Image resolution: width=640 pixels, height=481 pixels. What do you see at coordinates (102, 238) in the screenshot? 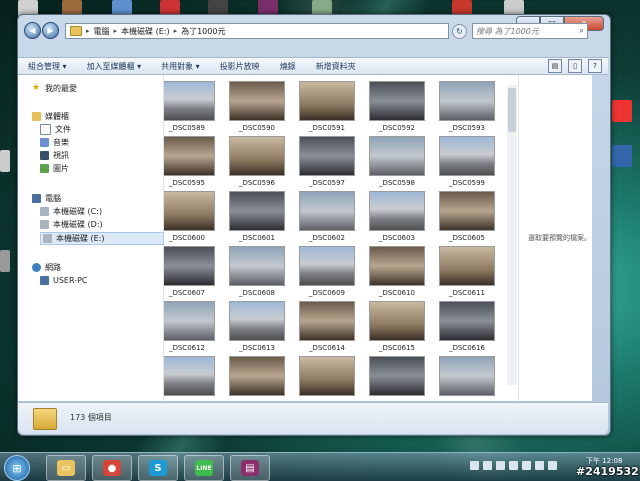
I see `nav-drive-e: 本機磁碟 (E:)` at bounding box center [102, 238].